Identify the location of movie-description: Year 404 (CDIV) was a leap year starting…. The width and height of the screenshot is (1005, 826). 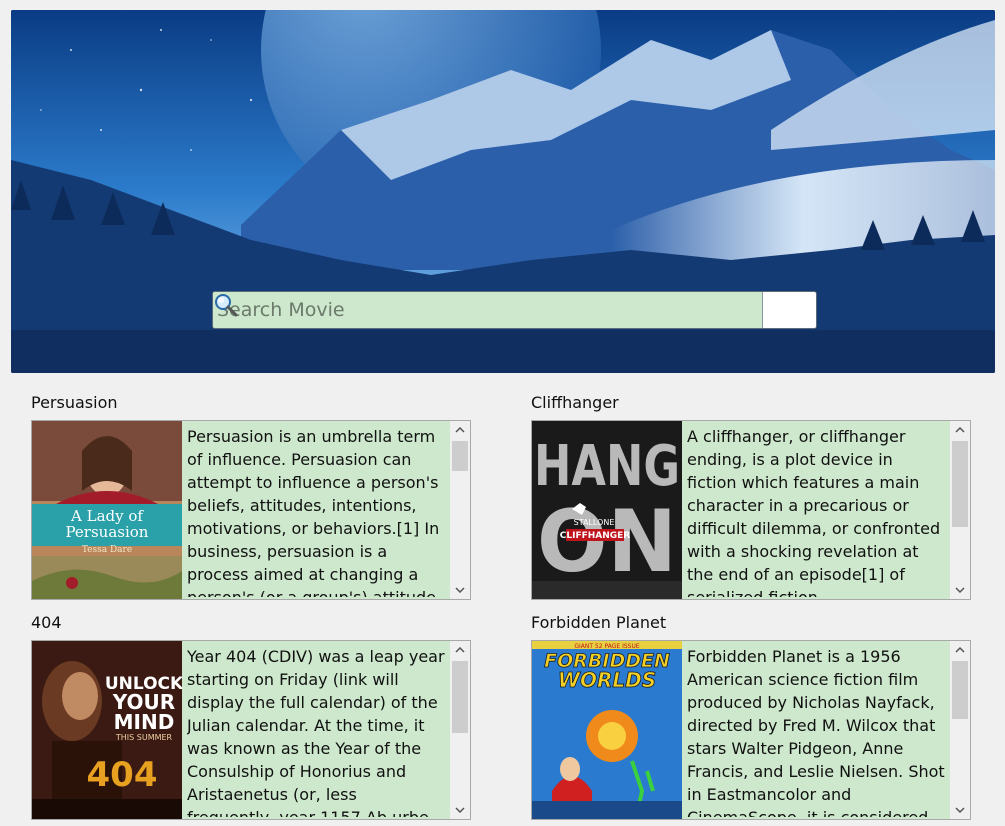
(316, 732).